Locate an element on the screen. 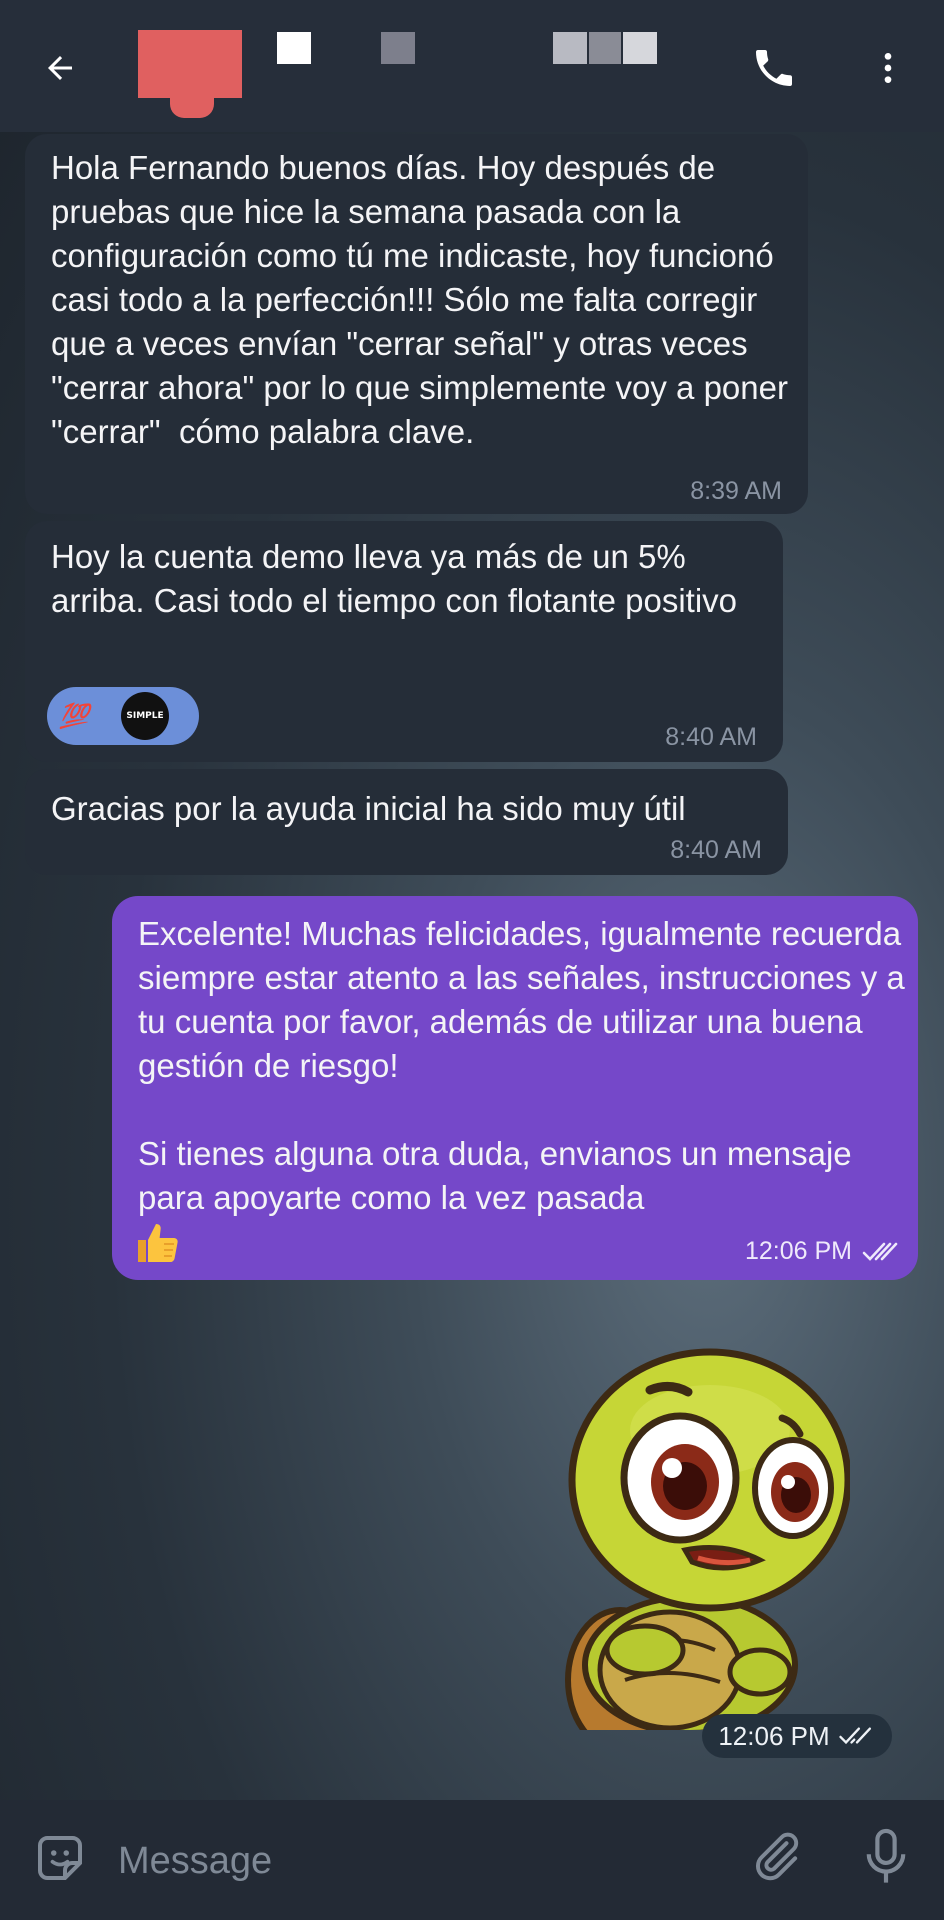 This screenshot has height=1920, width=944. reaction-avatar: SIMPLE is located at coordinates (145, 716).